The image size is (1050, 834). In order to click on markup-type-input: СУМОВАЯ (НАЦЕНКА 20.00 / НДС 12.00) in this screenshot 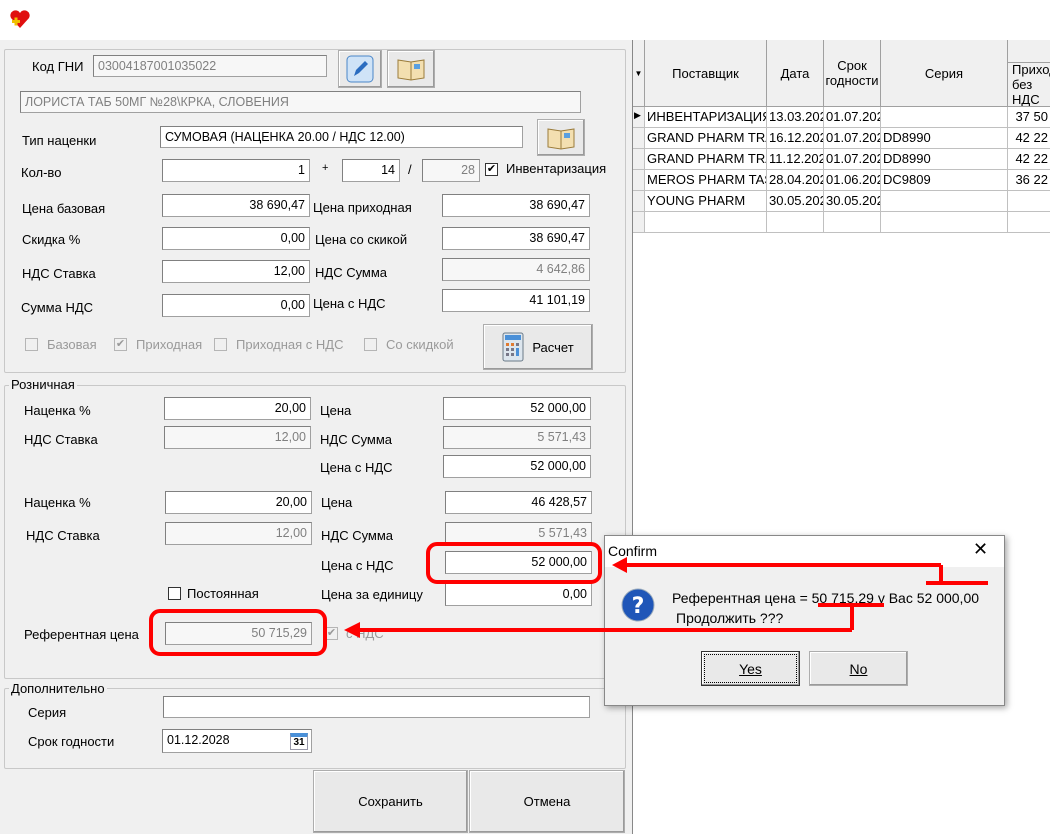, I will do `click(341, 137)`.